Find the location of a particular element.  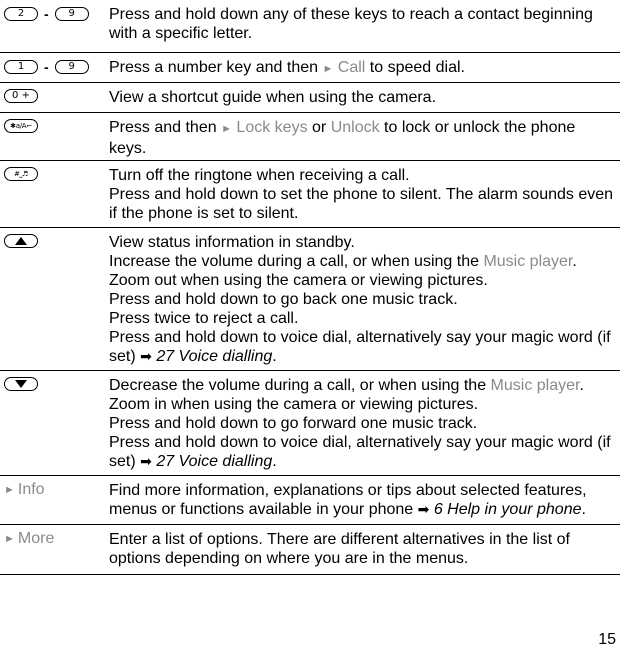

softkey-more: ► More is located at coordinates (54, 539).